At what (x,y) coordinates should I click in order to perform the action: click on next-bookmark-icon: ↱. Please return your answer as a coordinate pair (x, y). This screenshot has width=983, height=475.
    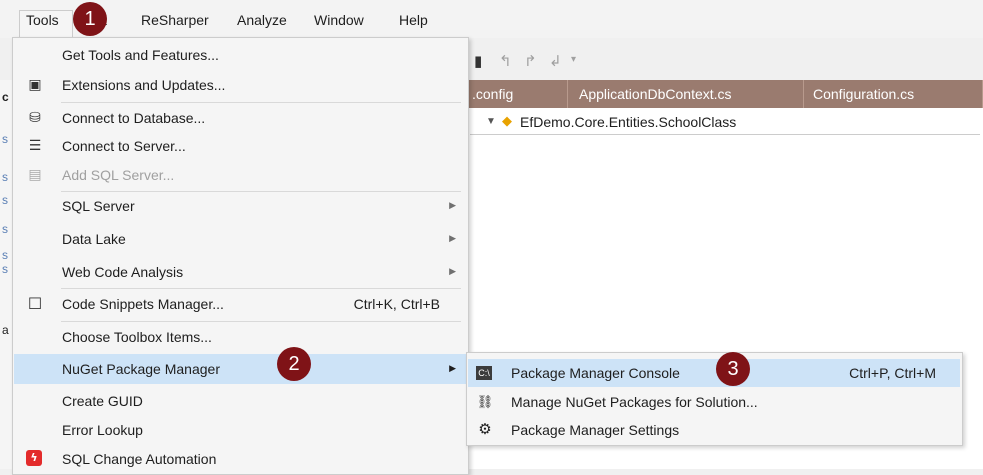
    Looking at the image, I should click on (530, 61).